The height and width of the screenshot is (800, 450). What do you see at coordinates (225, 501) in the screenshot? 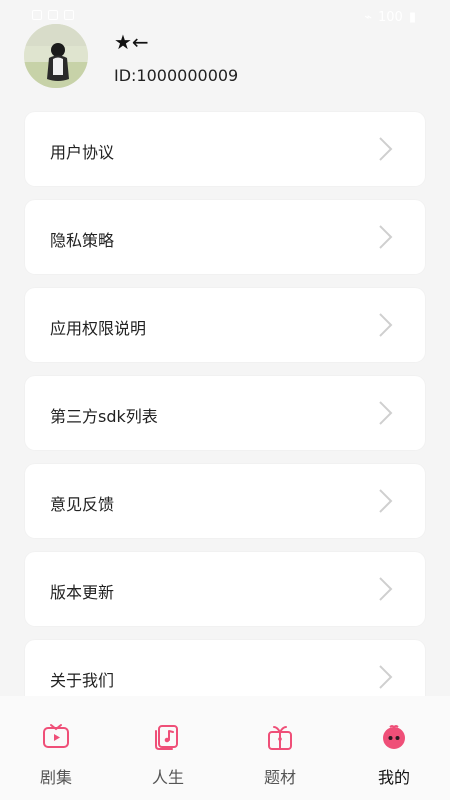
I see `menu-item-feedback: 意见反馈` at bounding box center [225, 501].